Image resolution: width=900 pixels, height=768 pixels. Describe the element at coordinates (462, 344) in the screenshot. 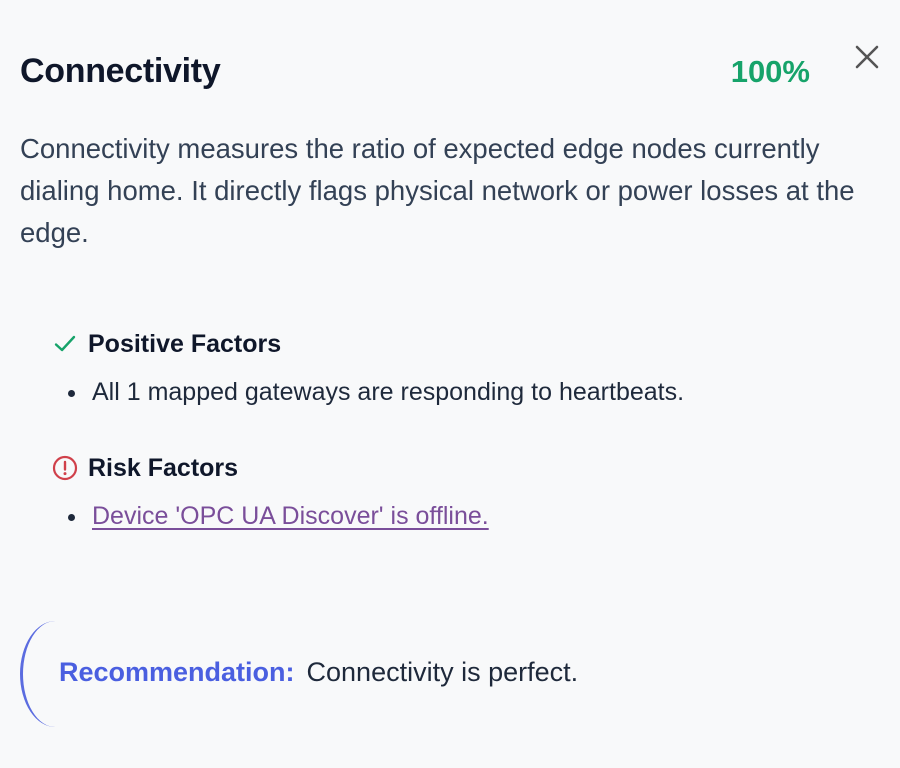

I see `positive-factors-header: Positive Factors` at that location.